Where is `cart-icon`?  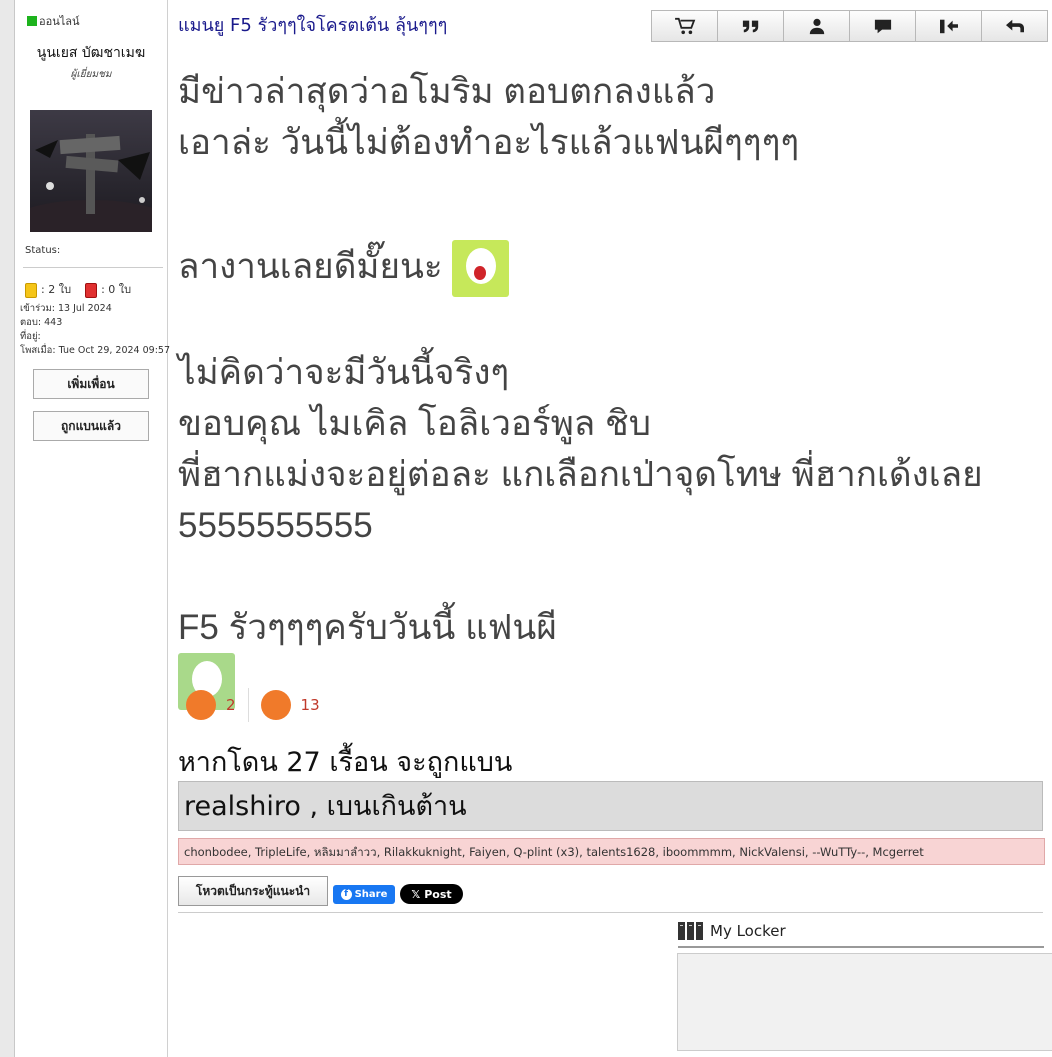 cart-icon is located at coordinates (684, 26).